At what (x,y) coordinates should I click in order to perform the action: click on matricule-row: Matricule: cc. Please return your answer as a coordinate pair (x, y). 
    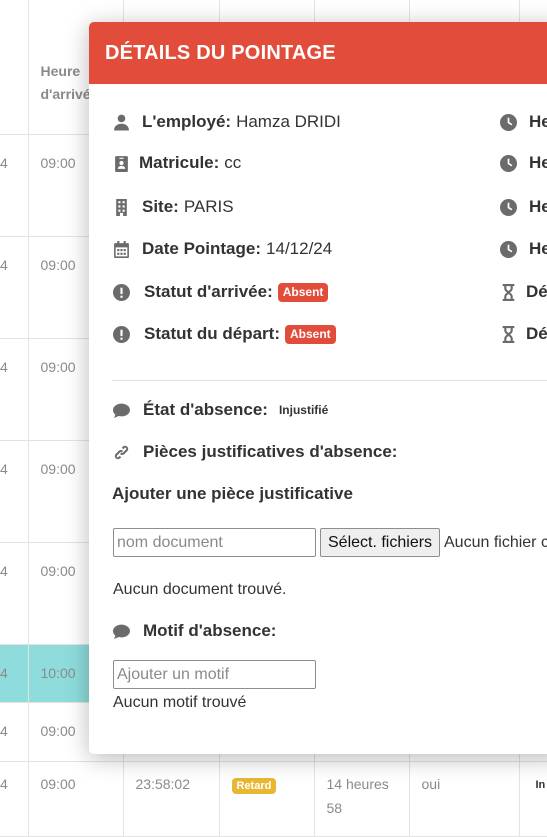
    Looking at the image, I should click on (176, 163).